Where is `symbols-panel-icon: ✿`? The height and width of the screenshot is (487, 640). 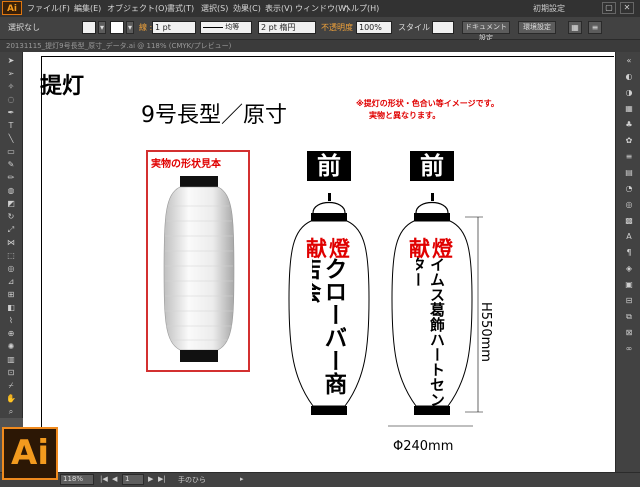
symbols-panel-icon: ✿ is located at coordinates (629, 141).